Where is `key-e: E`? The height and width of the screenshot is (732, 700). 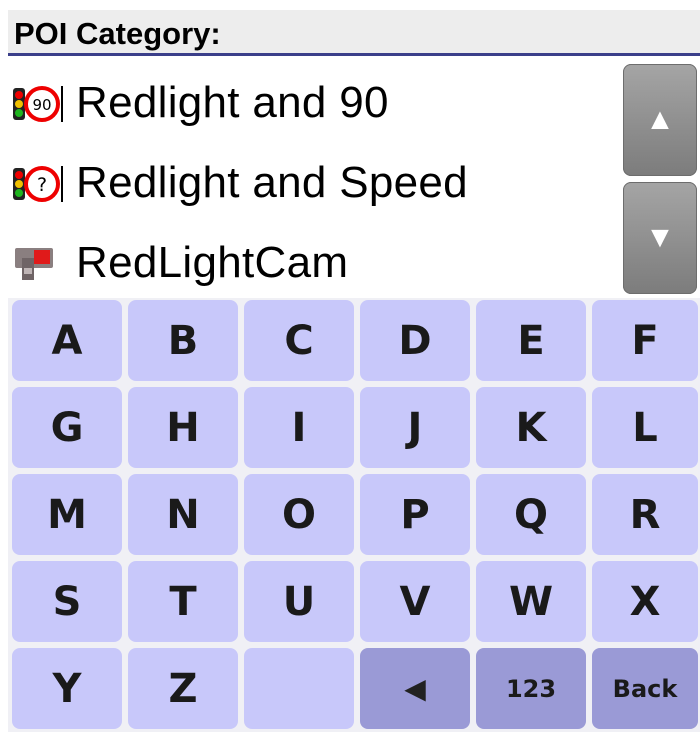 key-e: E is located at coordinates (531, 340).